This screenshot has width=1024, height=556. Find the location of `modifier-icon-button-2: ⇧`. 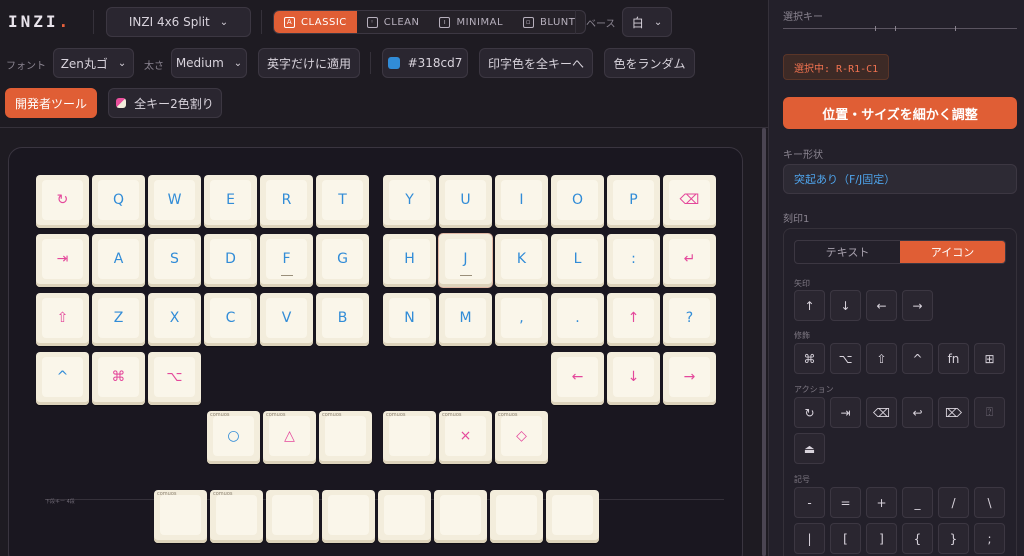

modifier-icon-button-2: ⇧ is located at coordinates (881, 358).